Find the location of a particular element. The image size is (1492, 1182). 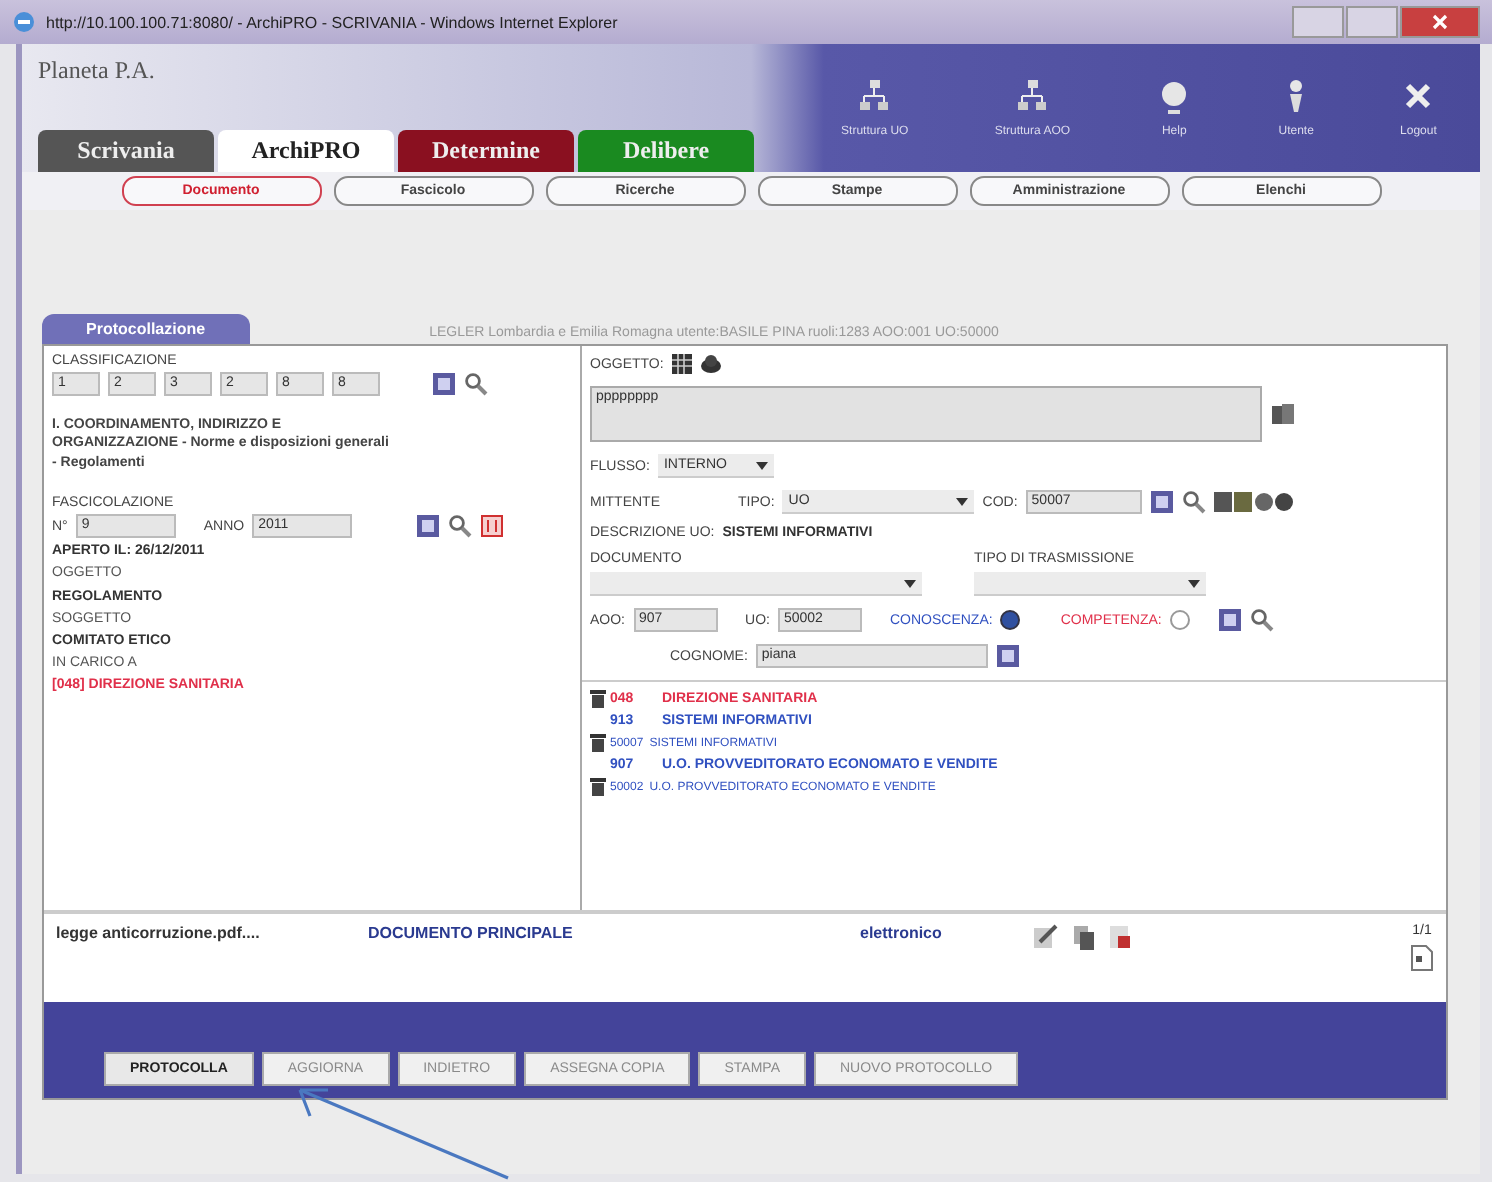

browser-icon is located at coordinates (24, 22).